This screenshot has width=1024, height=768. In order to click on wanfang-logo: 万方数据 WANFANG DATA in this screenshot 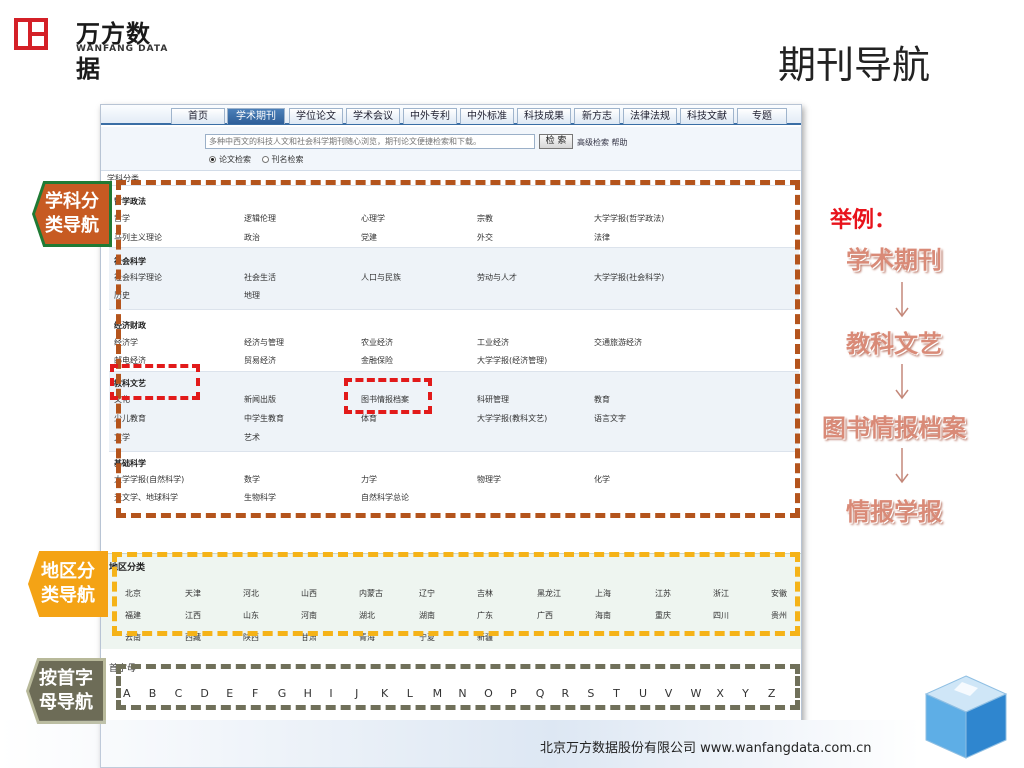, I will do `click(94, 48)`.